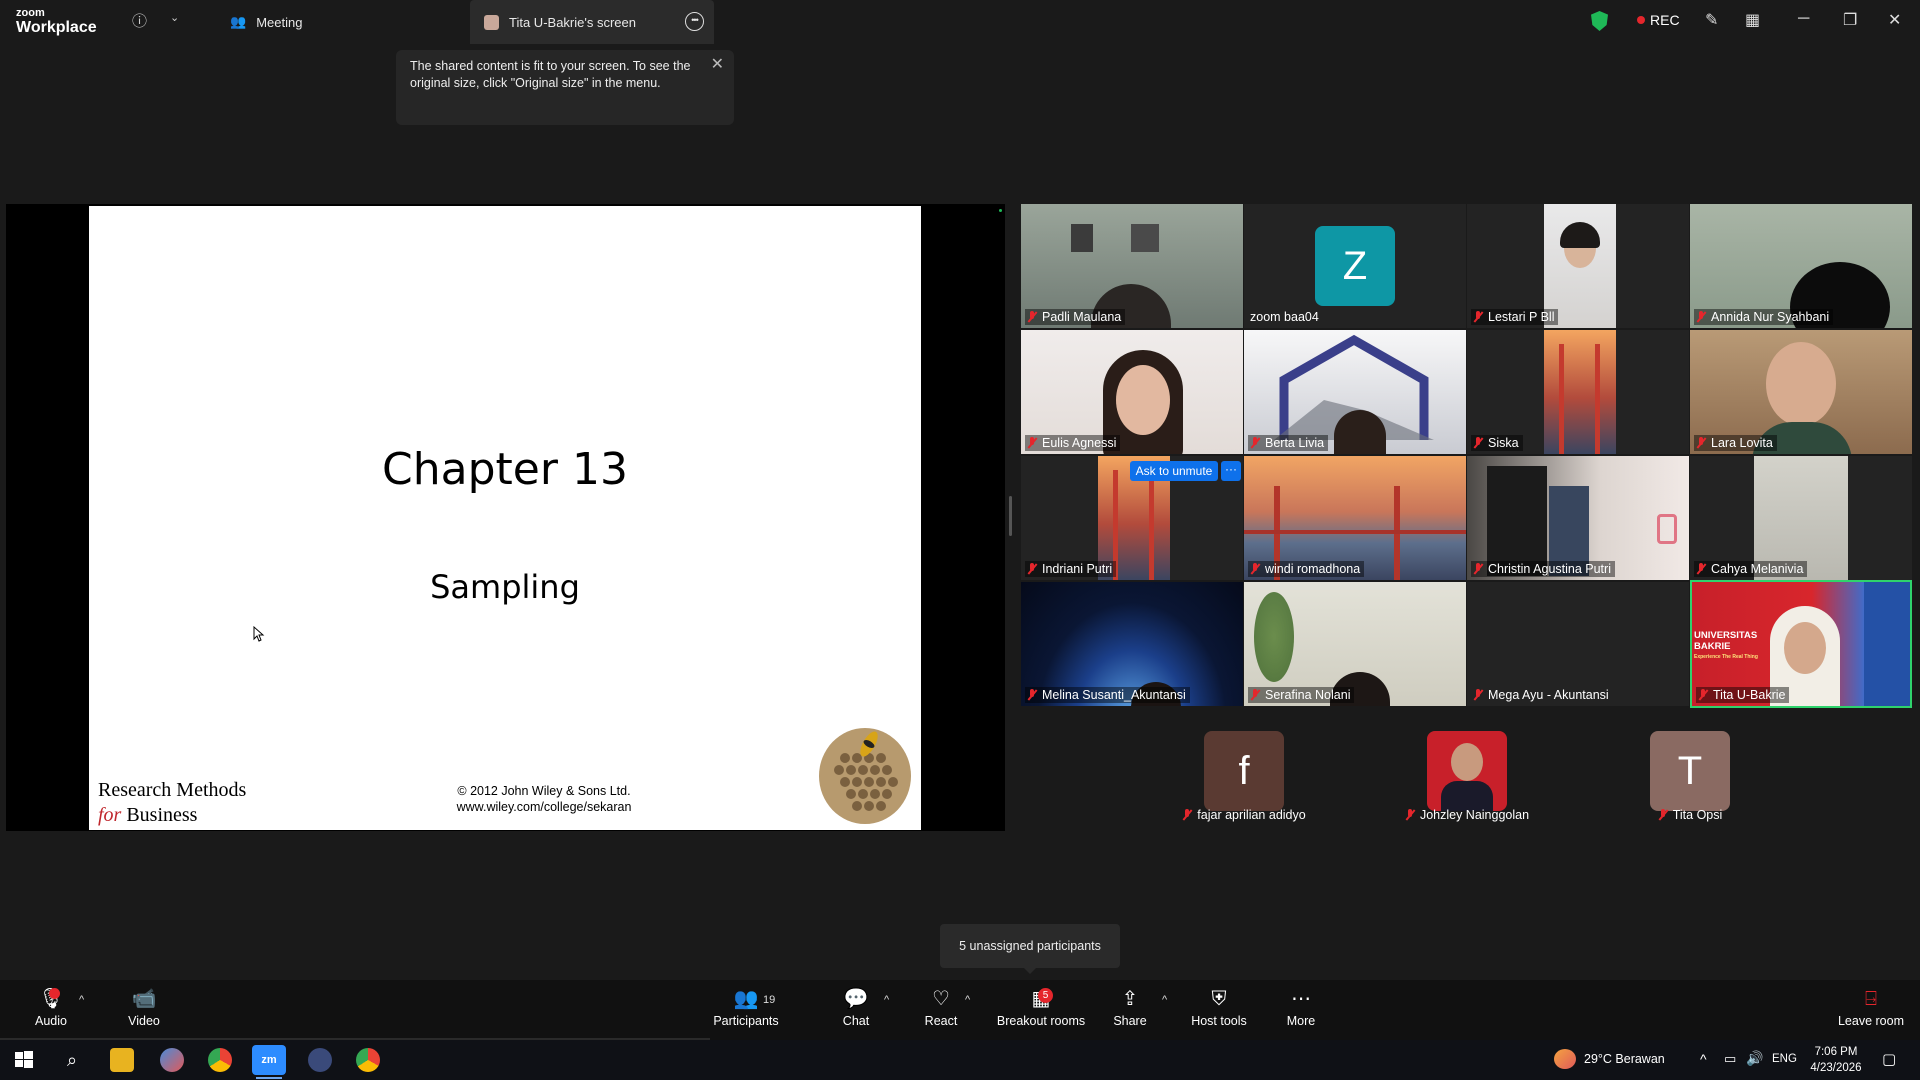 The image size is (1920, 1080). Describe the element at coordinates (1730, 1059) in the screenshot. I see `network-icon: ▭` at that location.